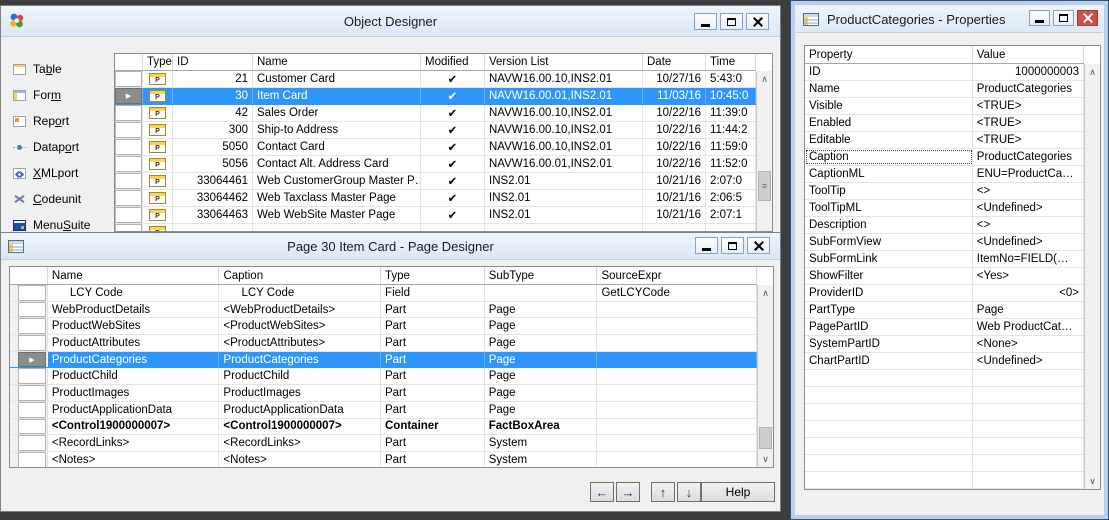 The width and height of the screenshot is (1109, 520). I want to click on cell-modified, so click(453, 227).